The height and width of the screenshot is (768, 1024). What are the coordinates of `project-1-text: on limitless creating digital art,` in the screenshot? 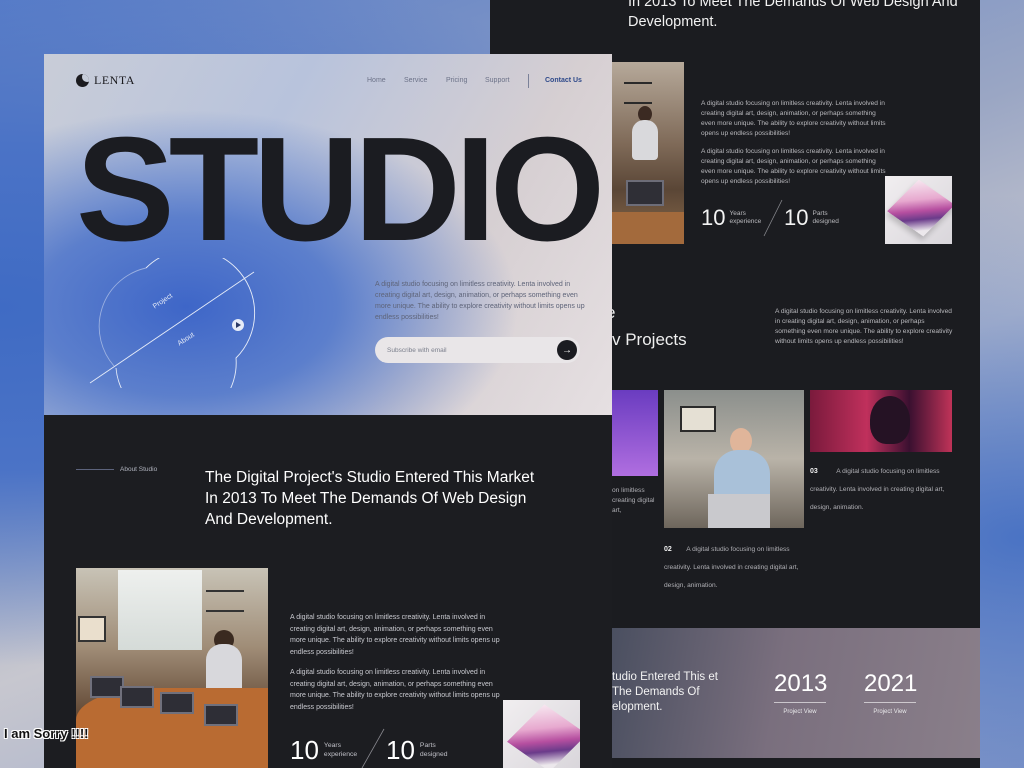 It's located at (633, 500).